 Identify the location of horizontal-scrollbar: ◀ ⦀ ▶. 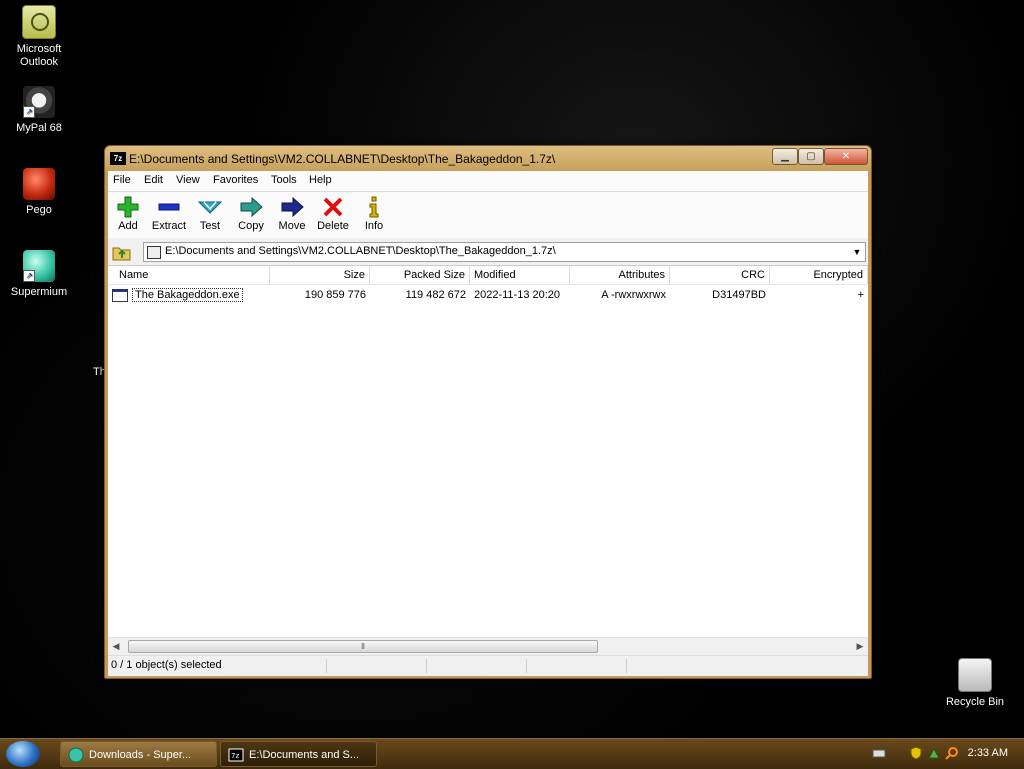
(488, 645).